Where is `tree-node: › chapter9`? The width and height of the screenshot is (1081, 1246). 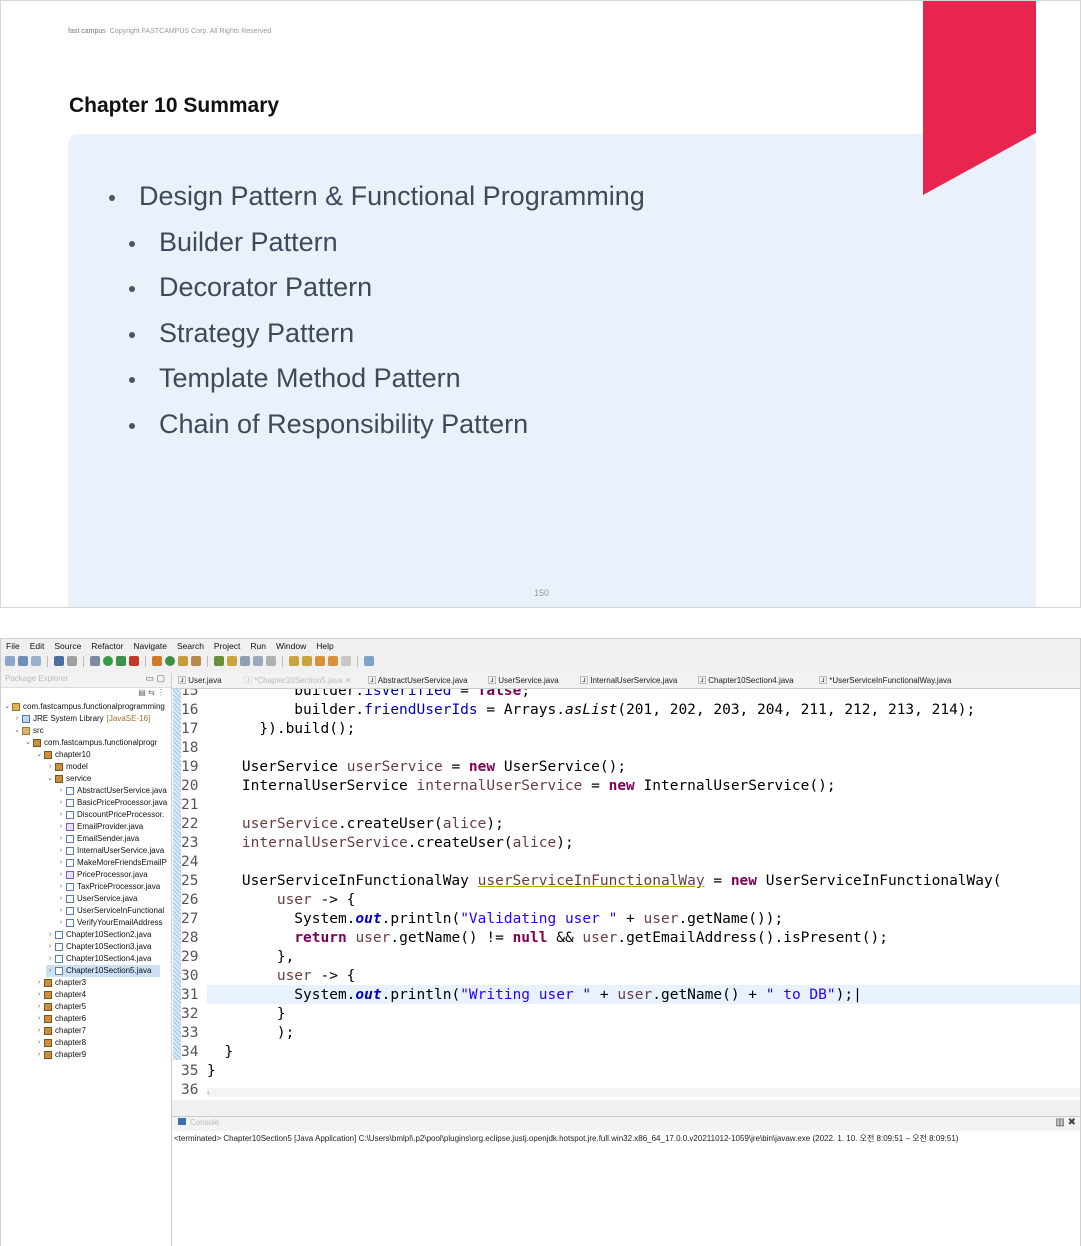
tree-node: › chapter9 is located at coordinates (60, 1055).